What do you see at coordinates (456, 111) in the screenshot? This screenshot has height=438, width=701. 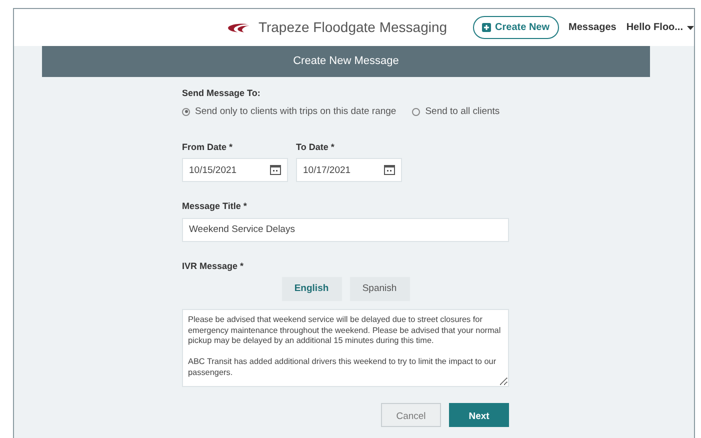 I see `radio-option: Send to all clients` at bounding box center [456, 111].